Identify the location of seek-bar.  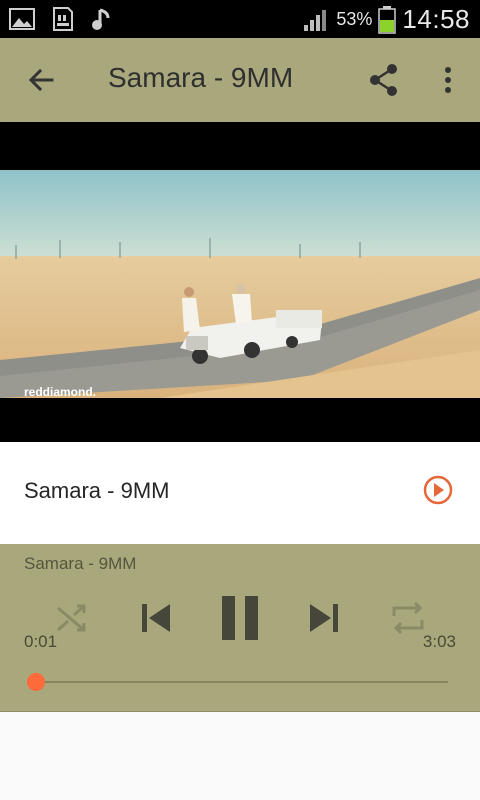
(237, 682).